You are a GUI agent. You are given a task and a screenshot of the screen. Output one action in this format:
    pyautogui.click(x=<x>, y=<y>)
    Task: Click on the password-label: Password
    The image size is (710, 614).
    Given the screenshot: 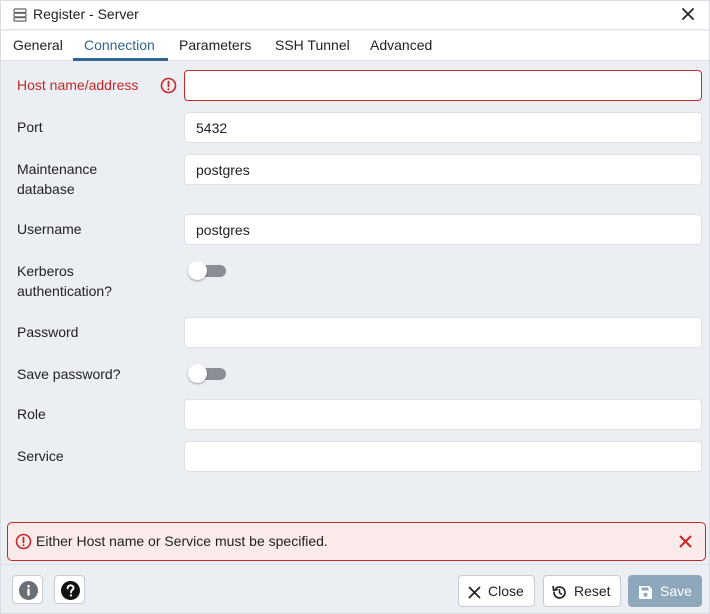 What is the action you would take?
    pyautogui.click(x=48, y=332)
    